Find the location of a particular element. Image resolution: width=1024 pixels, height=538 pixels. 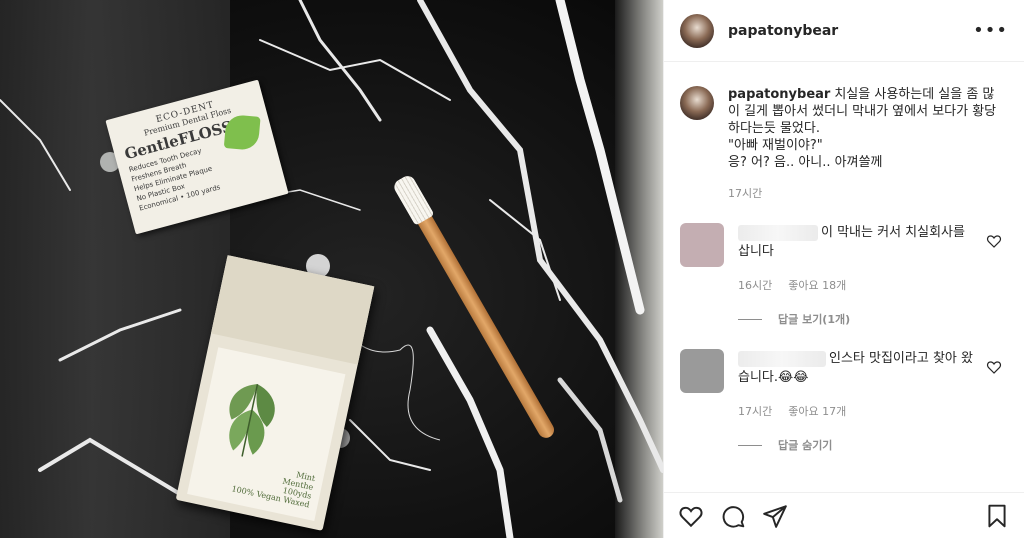

comment-body: 인스타 맛집이라고 찾아 왔습니다.😂😂 is located at coordinates (858, 371).